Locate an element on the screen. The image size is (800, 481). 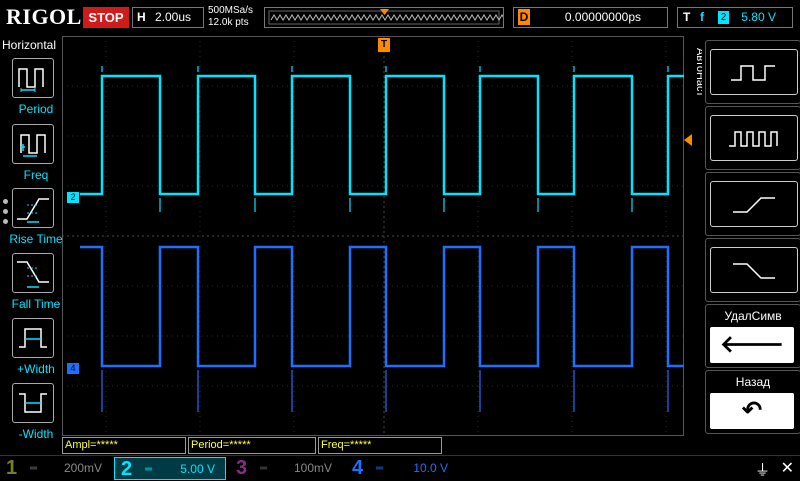
back-button: Назад ↶ is located at coordinates (752, 402).